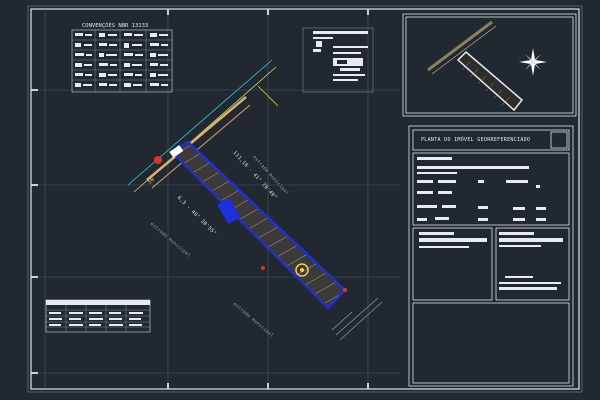 This screenshot has width=600, height=400. I want to click on lower-road, so click(357, 319).